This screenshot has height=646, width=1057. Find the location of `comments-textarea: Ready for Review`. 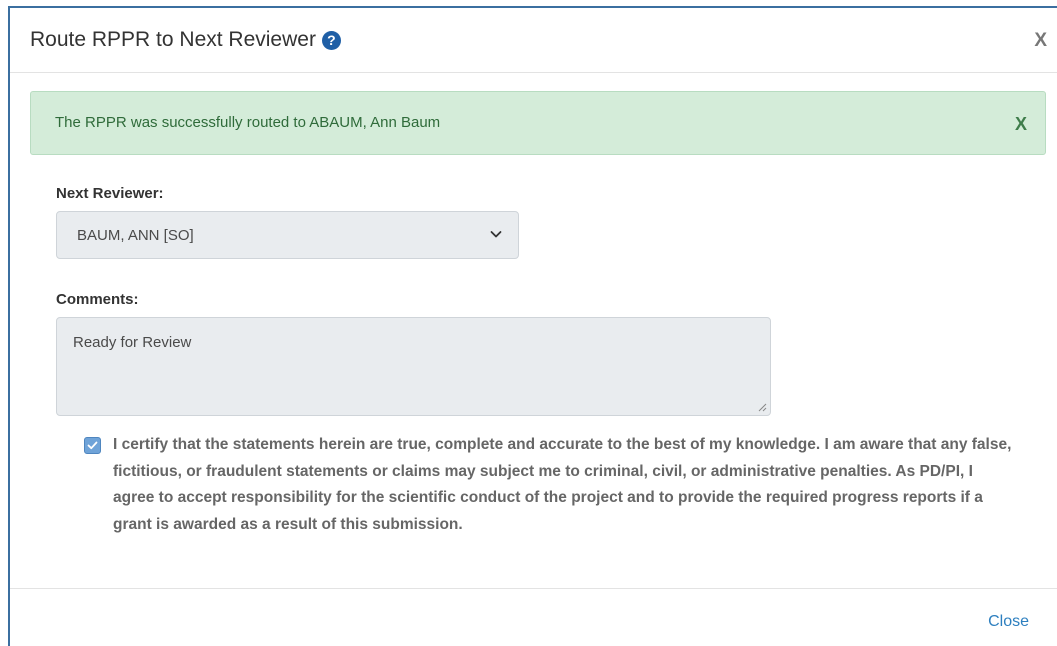

comments-textarea: Ready for Review is located at coordinates (413, 366).